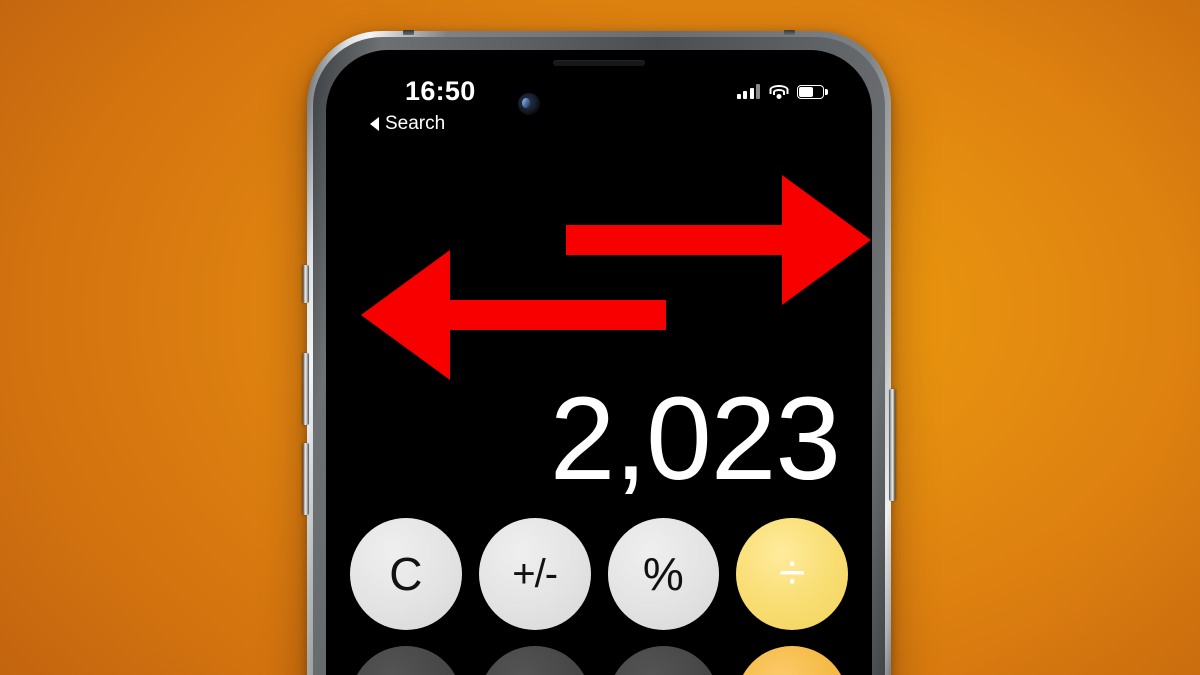 Image resolution: width=1200 pixels, height=675 pixels. What do you see at coordinates (415, 123) in the screenshot?
I see `back-link-label: Search` at bounding box center [415, 123].